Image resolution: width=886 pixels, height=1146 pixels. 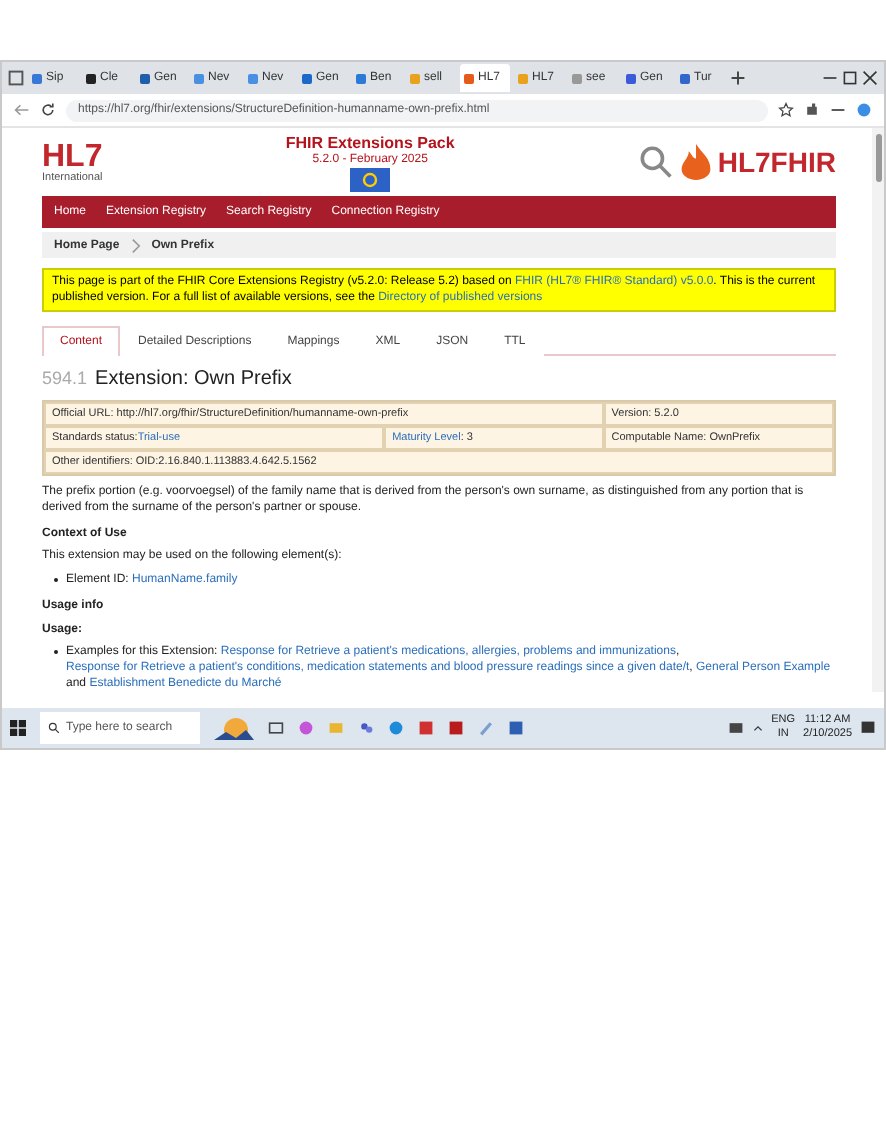 What do you see at coordinates (276, 728) in the screenshot?
I see `task-view-icon` at bounding box center [276, 728].